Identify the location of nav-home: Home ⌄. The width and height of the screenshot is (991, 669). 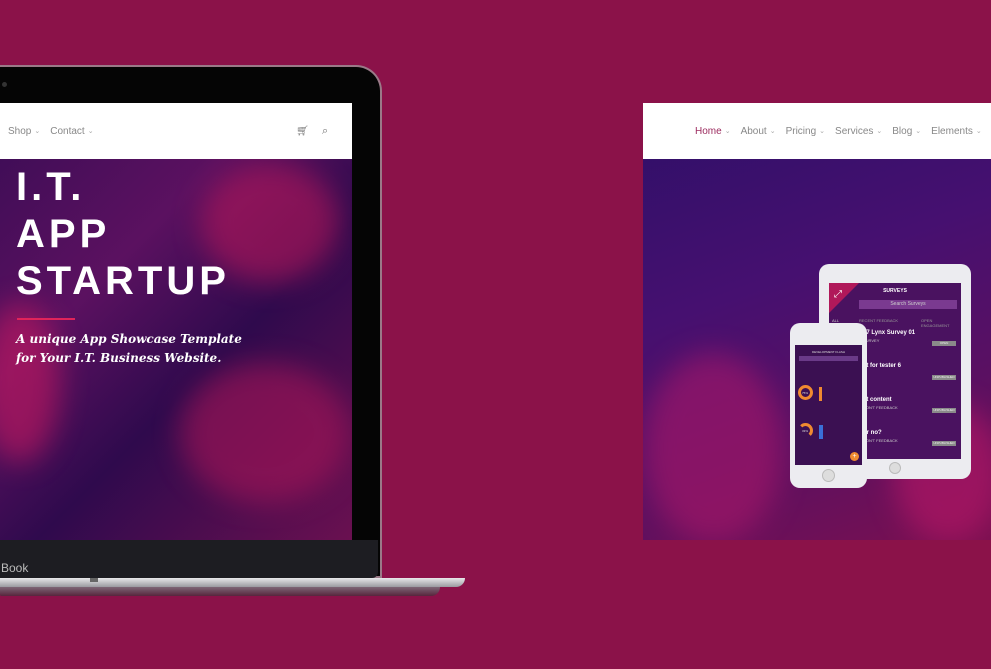
(713, 131).